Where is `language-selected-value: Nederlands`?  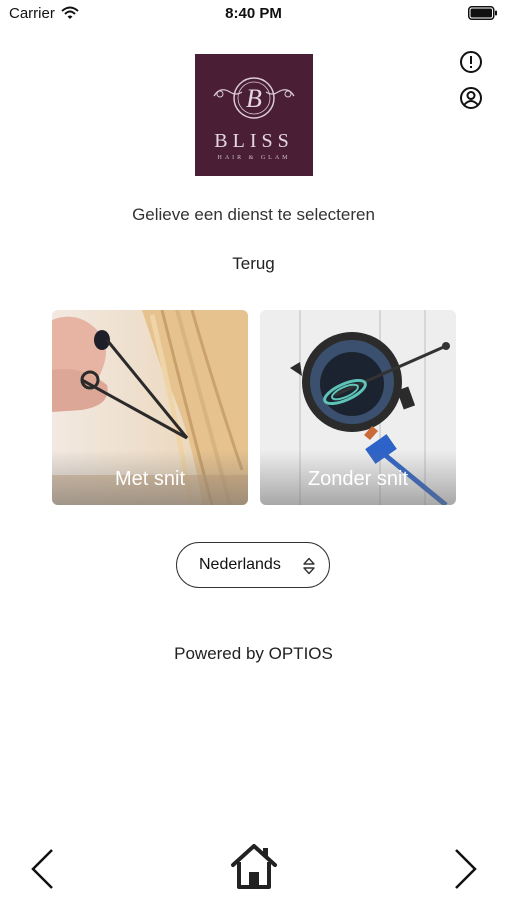
language-selected-value: Nederlands is located at coordinates (240, 564).